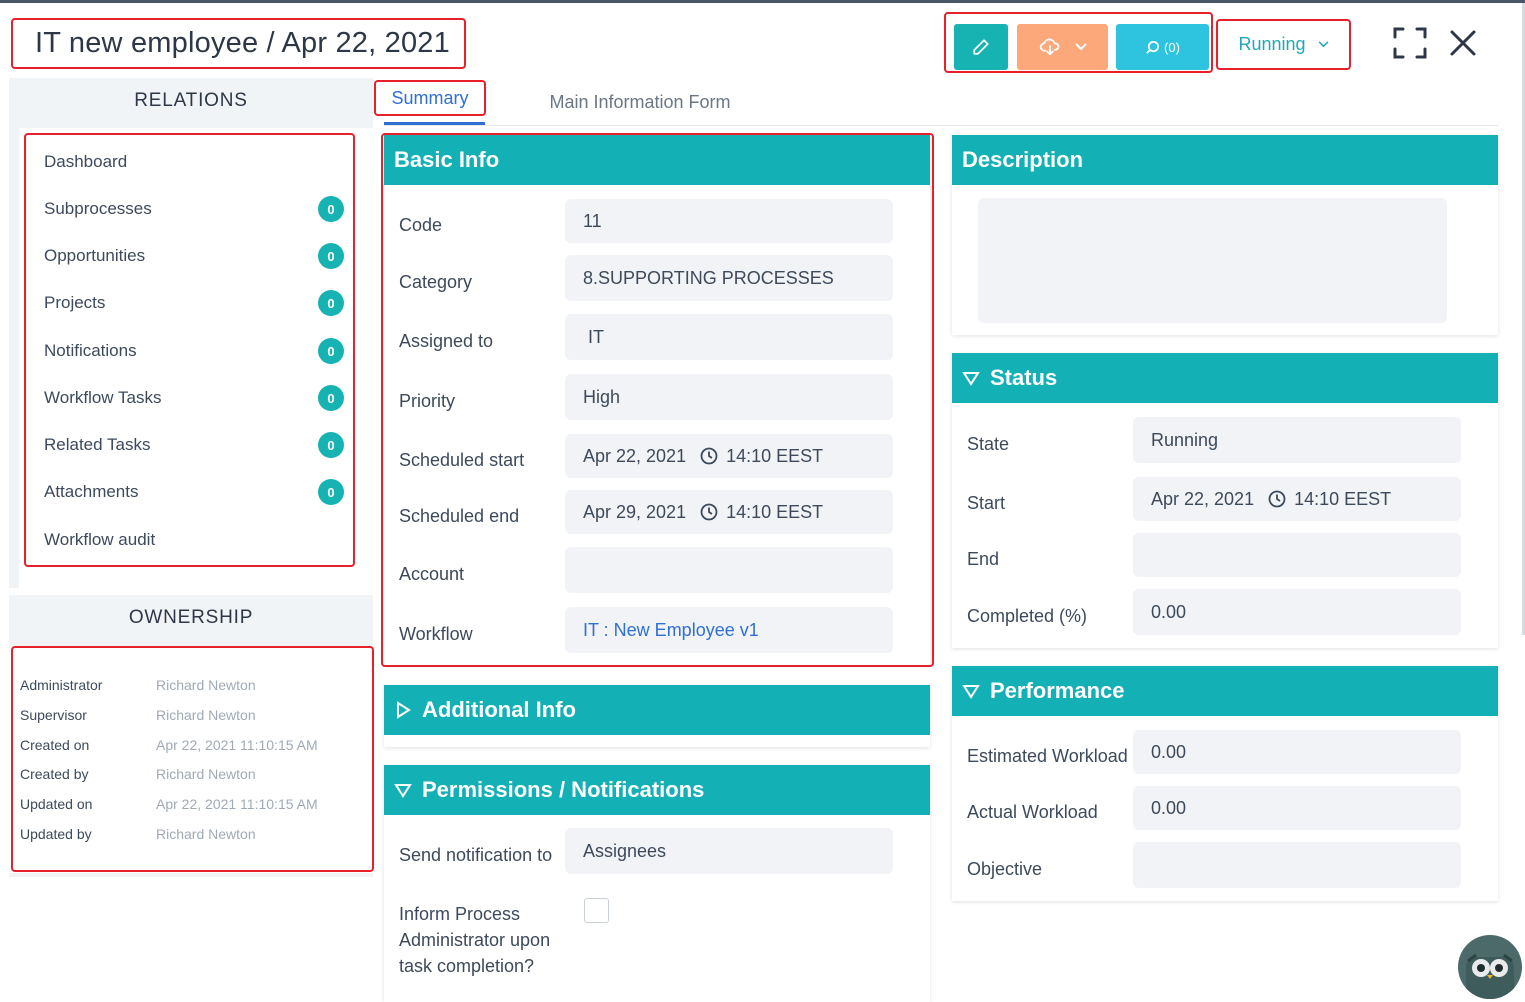 Image resolution: width=1525 pixels, height=1002 pixels. I want to click on status-dropdown-label: Running, so click(1272, 44).